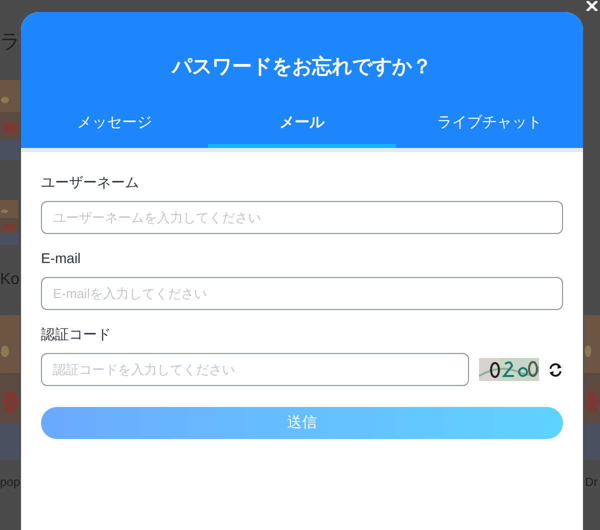  What do you see at coordinates (592, 6) in the screenshot?
I see `close-icon` at bounding box center [592, 6].